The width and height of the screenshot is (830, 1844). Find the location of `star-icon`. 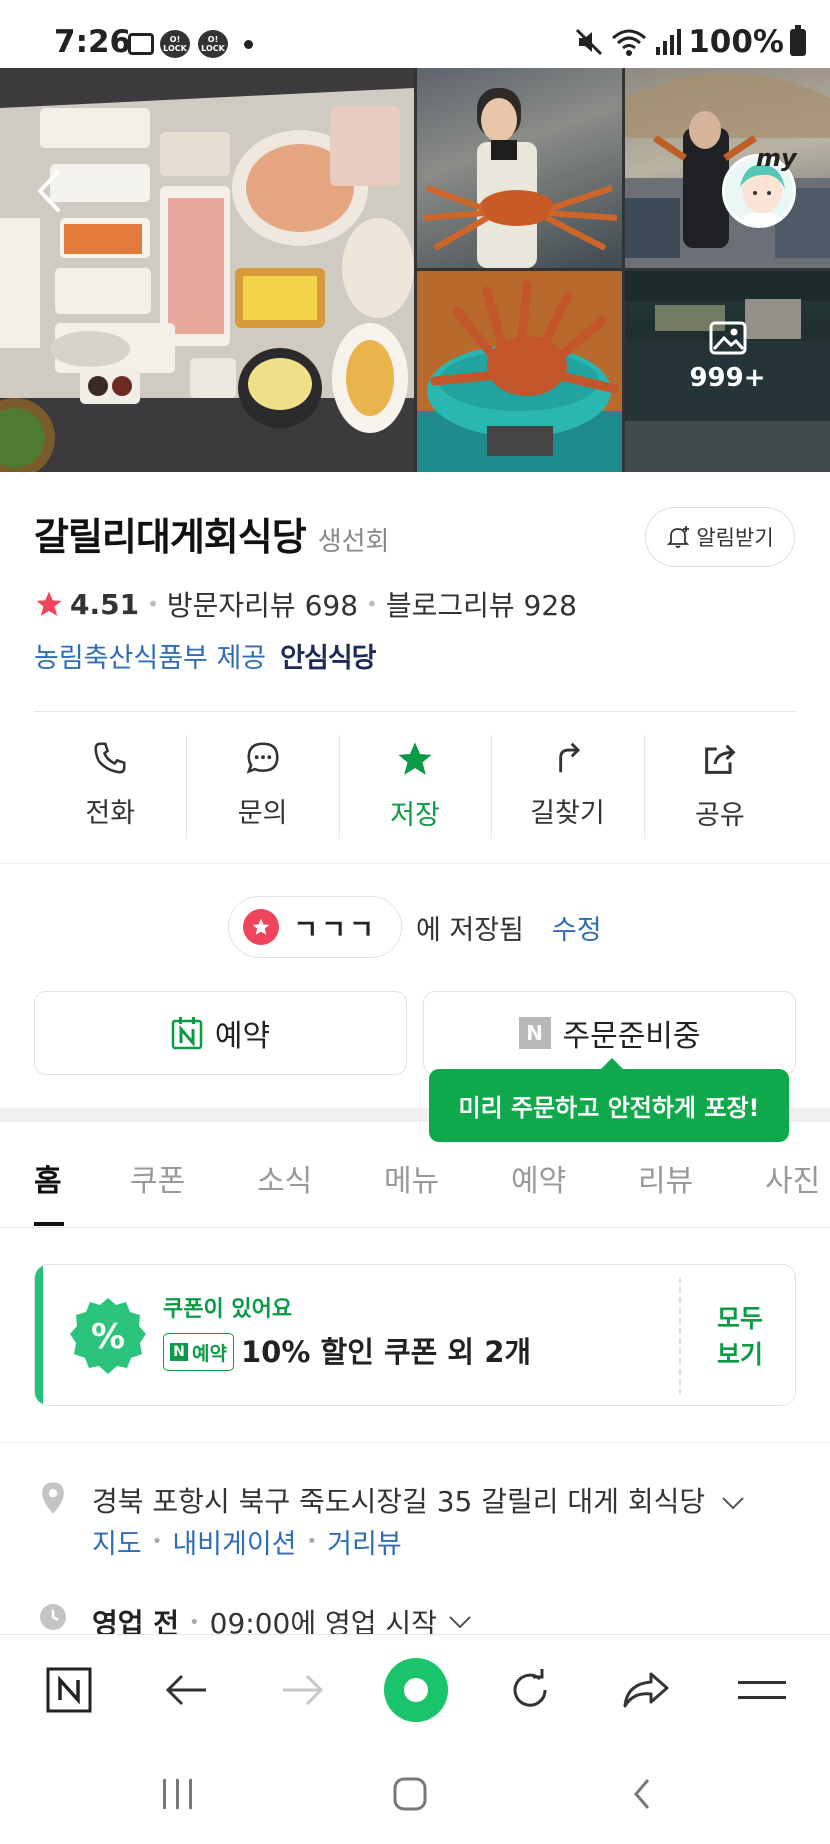

star-icon is located at coordinates (415, 758).